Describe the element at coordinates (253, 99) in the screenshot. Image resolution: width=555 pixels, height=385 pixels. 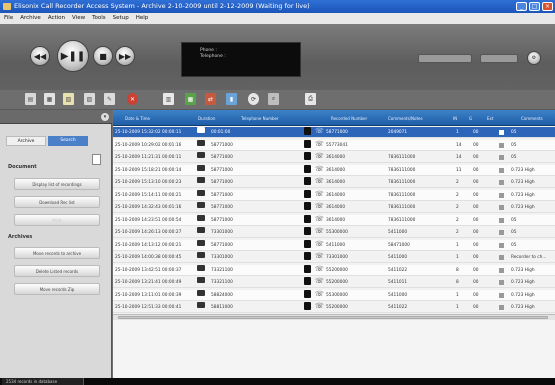
I see `refresh-button: ⟳` at that location.